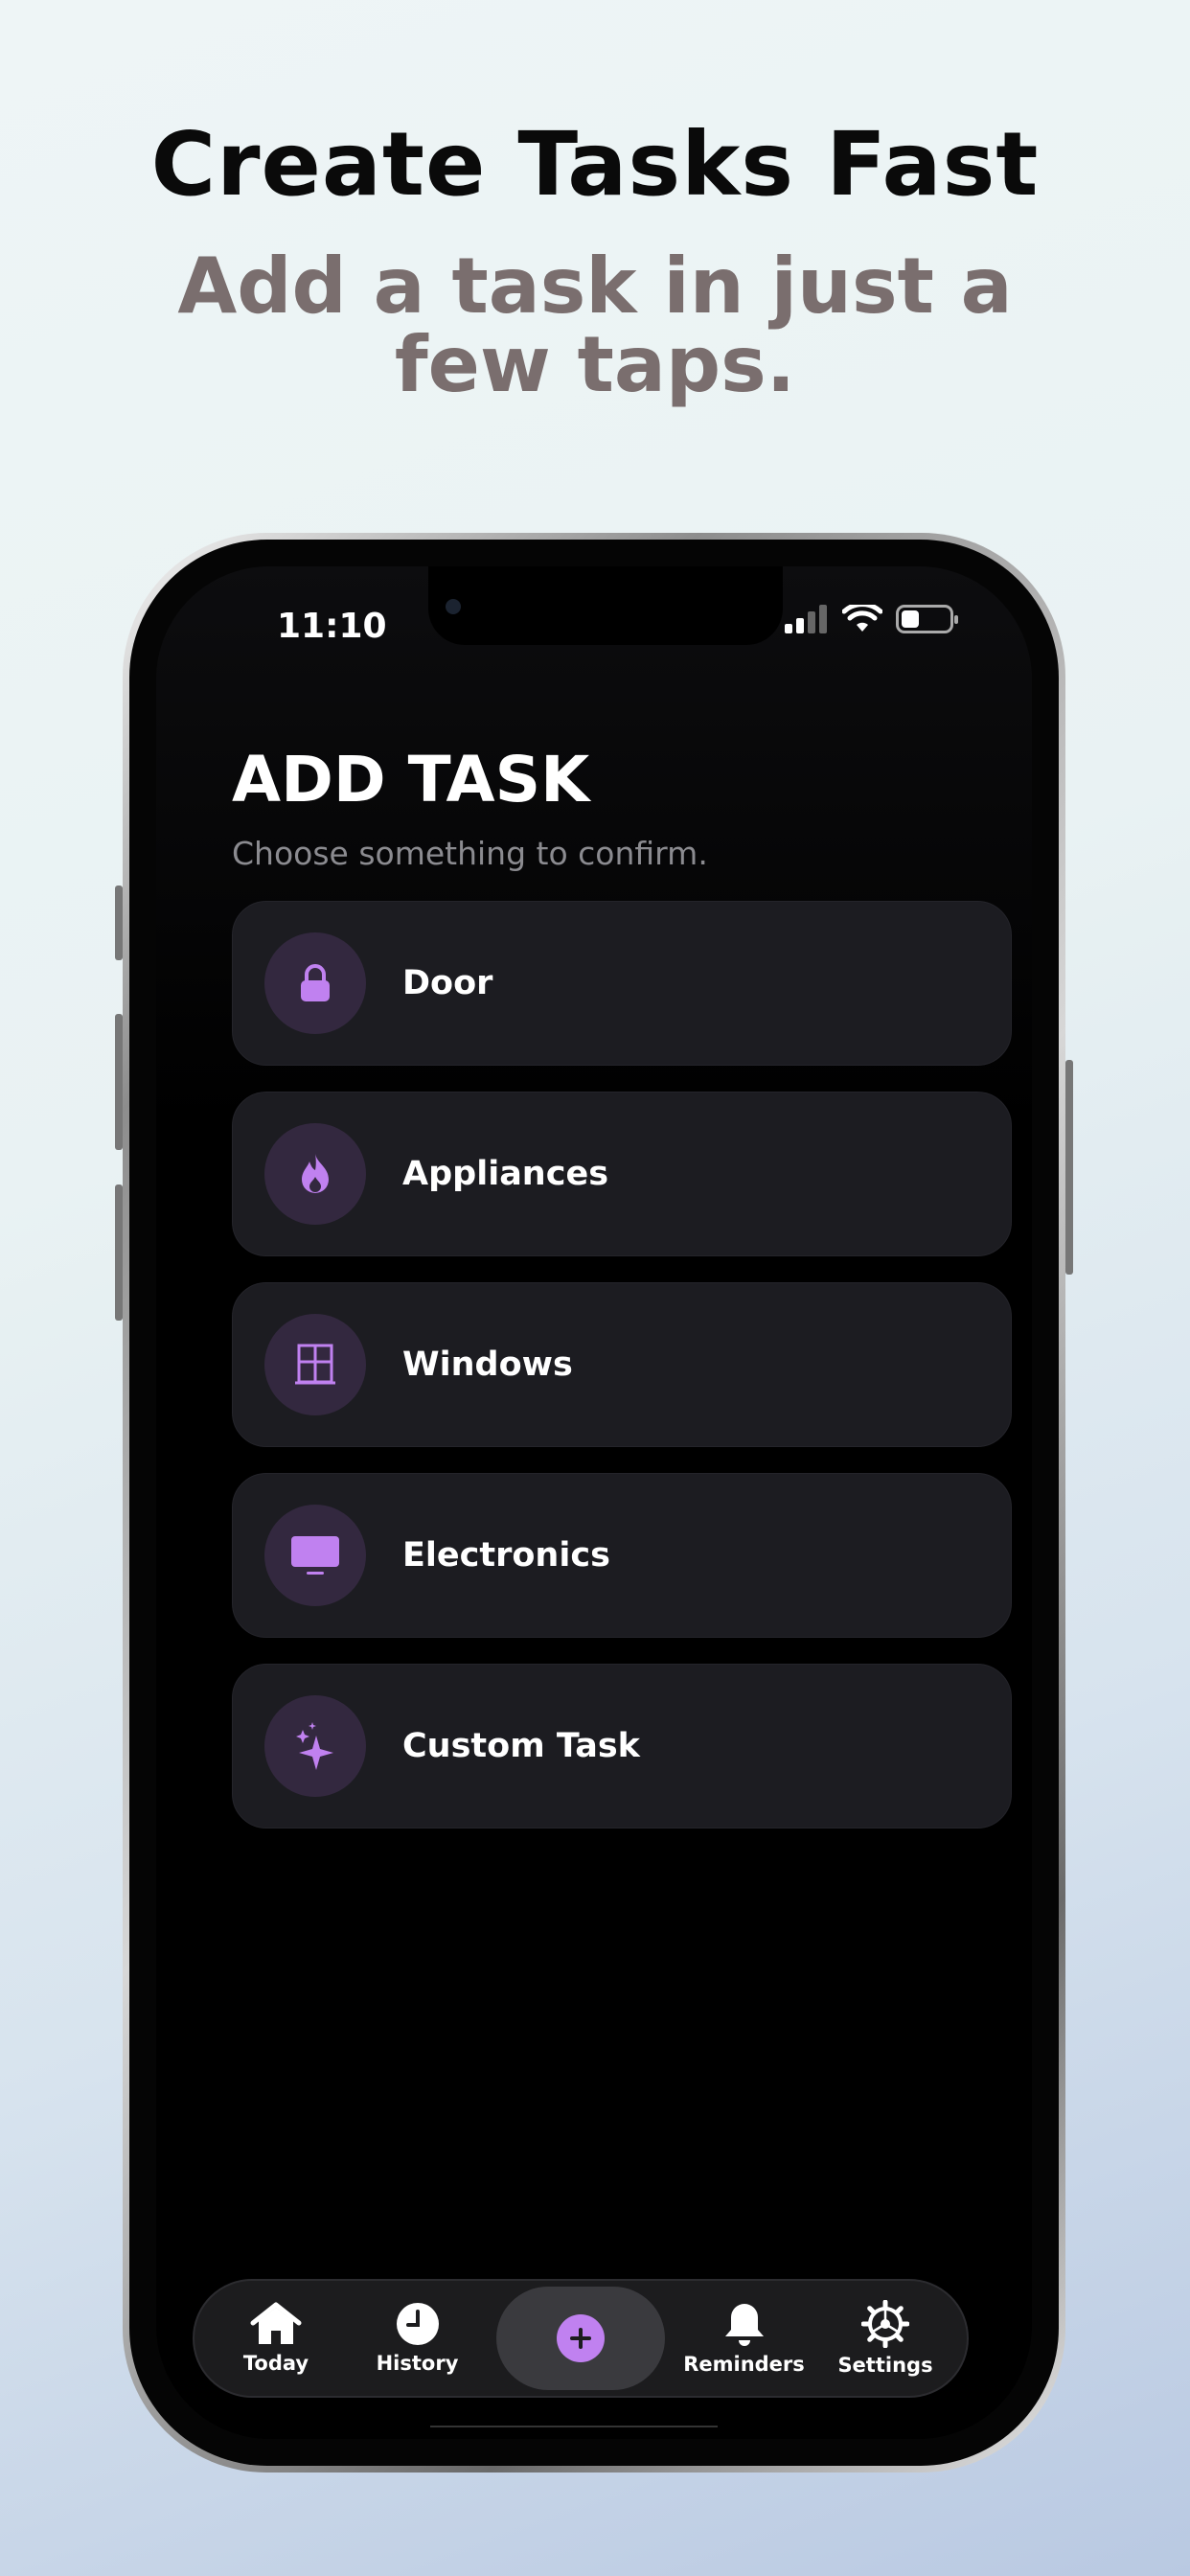 This screenshot has width=1190, height=2576. Describe the element at coordinates (418, 2324) in the screenshot. I see `clock-icon` at that location.